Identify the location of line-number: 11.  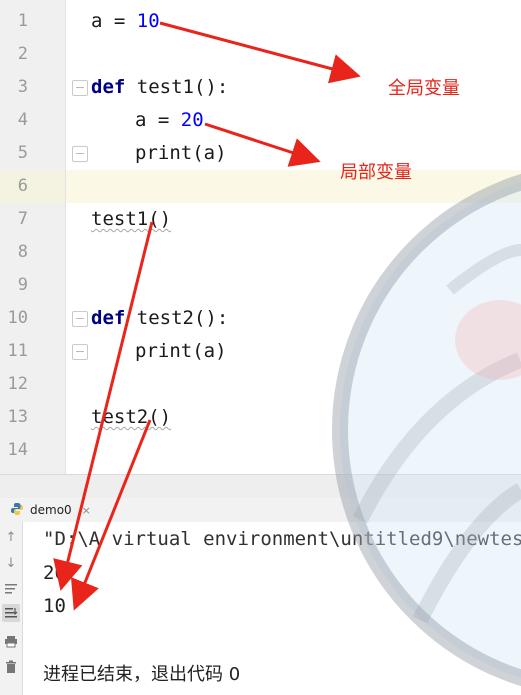
(17, 351).